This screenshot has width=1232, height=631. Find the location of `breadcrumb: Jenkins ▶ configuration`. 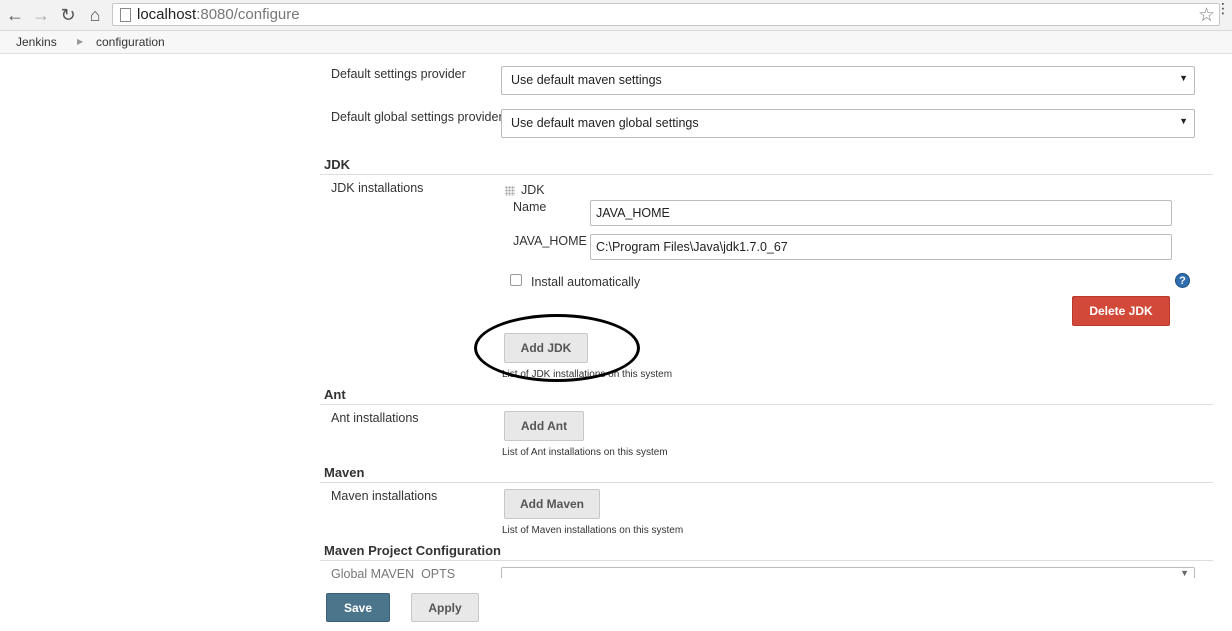

breadcrumb: Jenkins ▶ configuration is located at coordinates (616, 42).